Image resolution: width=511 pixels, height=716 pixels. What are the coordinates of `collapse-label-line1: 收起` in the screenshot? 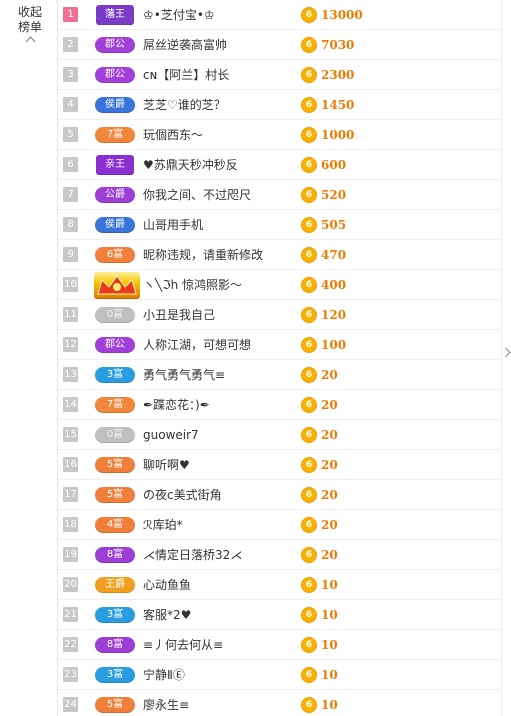 It's located at (29, 12).